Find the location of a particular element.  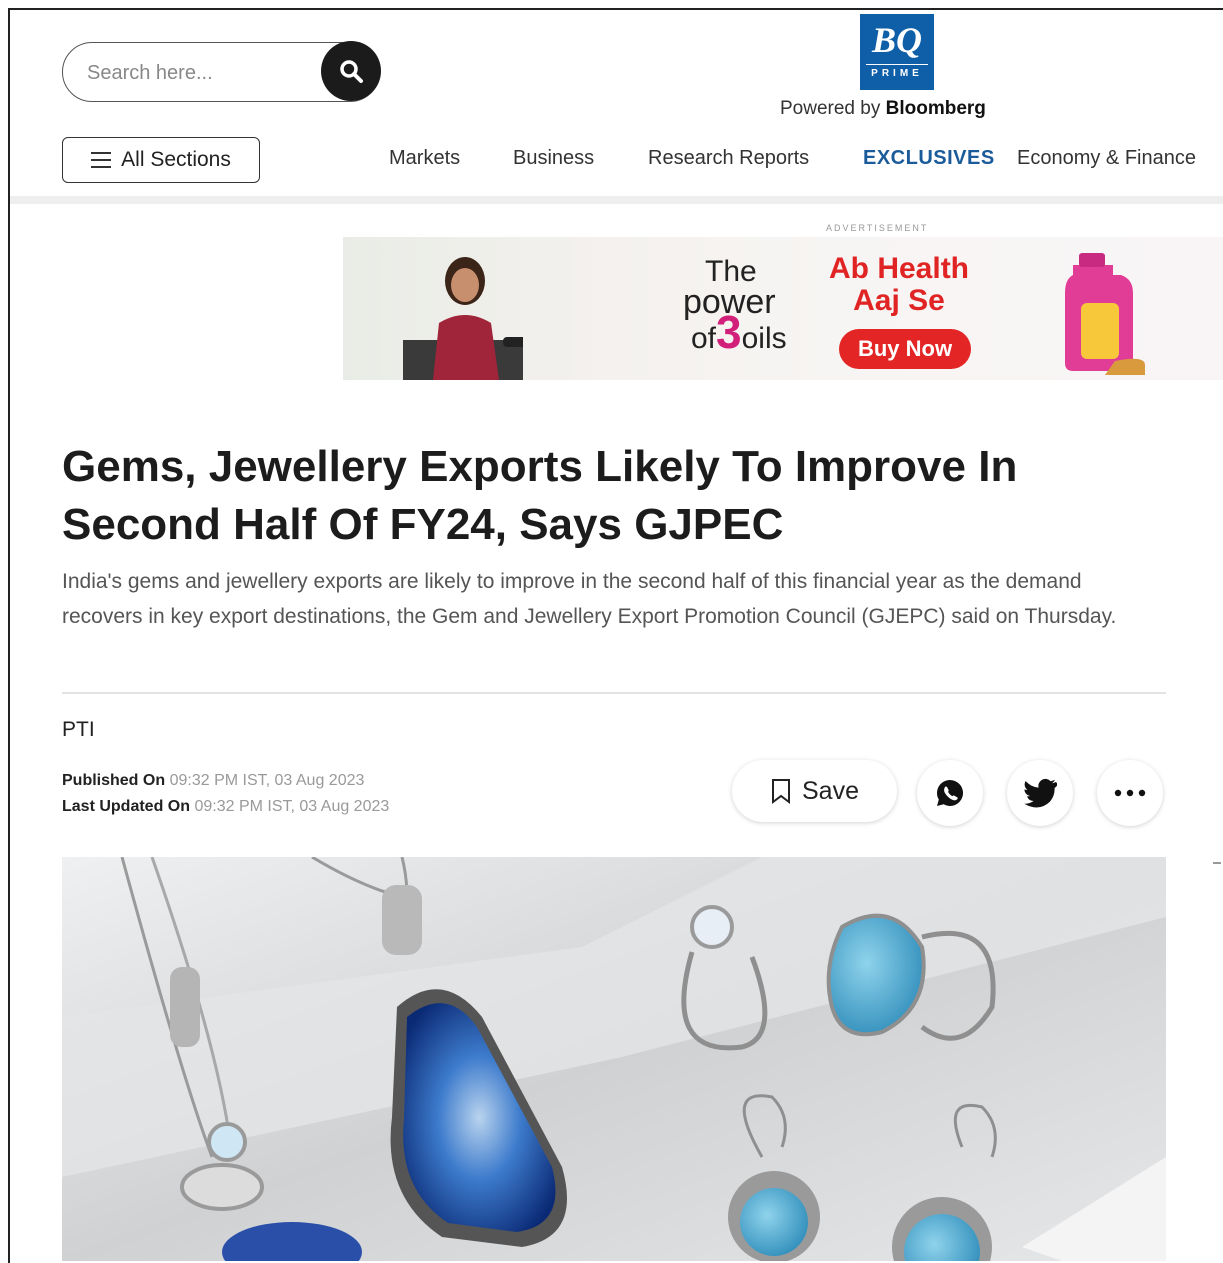

ad-line-3-prefix: of is located at coordinates (704, 338).